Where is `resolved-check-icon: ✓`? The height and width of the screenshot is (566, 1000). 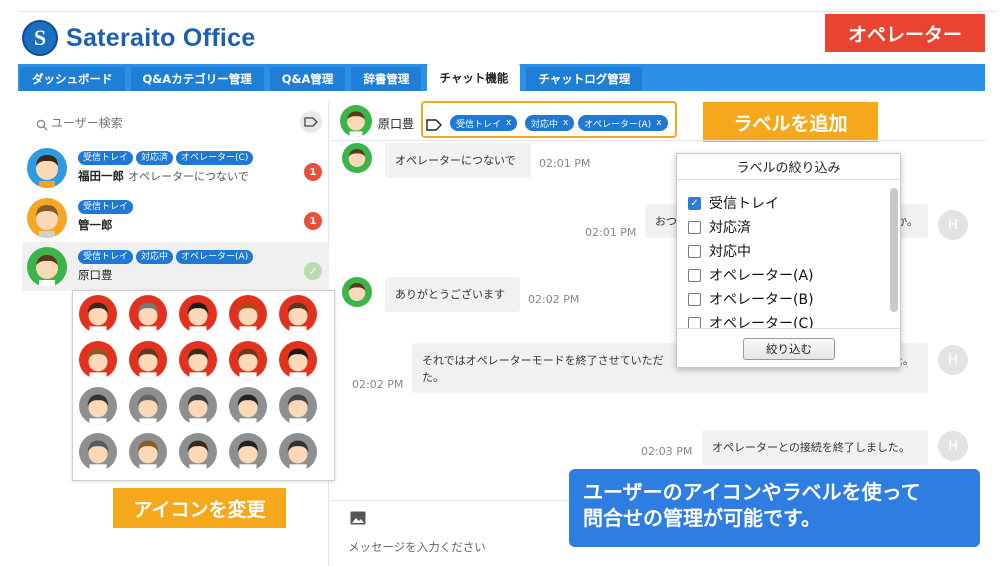
resolved-check-icon: ✓ is located at coordinates (313, 271).